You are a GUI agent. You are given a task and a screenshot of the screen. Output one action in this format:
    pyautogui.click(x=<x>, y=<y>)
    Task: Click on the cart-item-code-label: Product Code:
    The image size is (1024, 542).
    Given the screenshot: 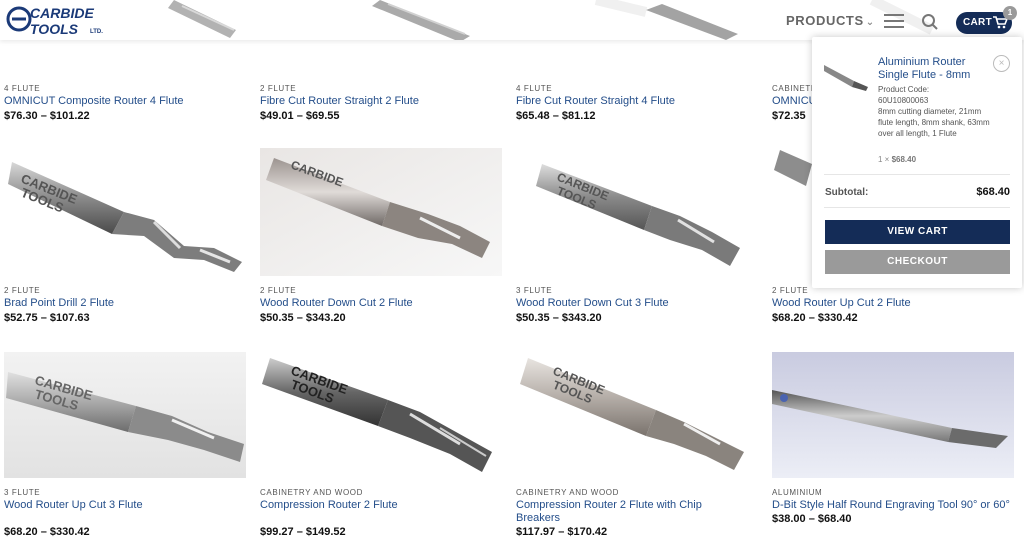 What is the action you would take?
    pyautogui.click(x=904, y=89)
    